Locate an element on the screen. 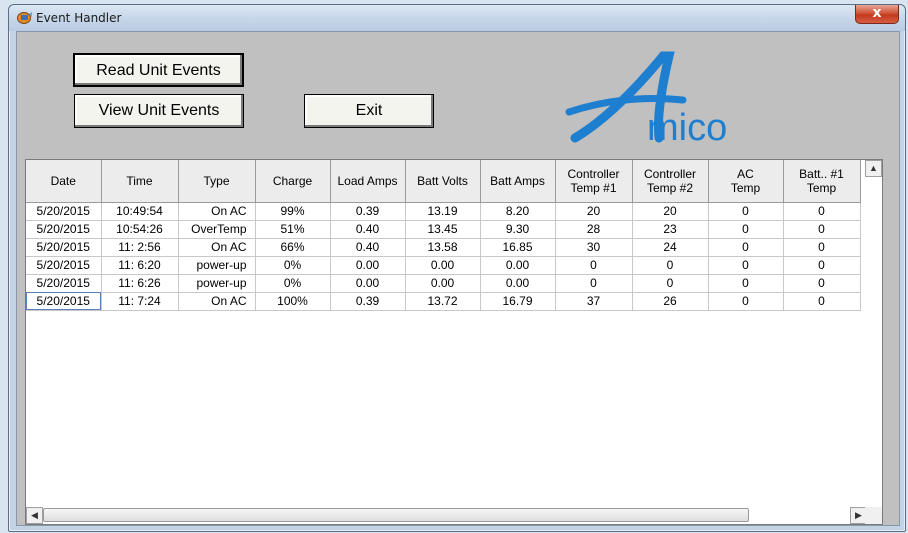 This screenshot has height=533, width=908. table-cell: 10:49:54 is located at coordinates (140, 211).